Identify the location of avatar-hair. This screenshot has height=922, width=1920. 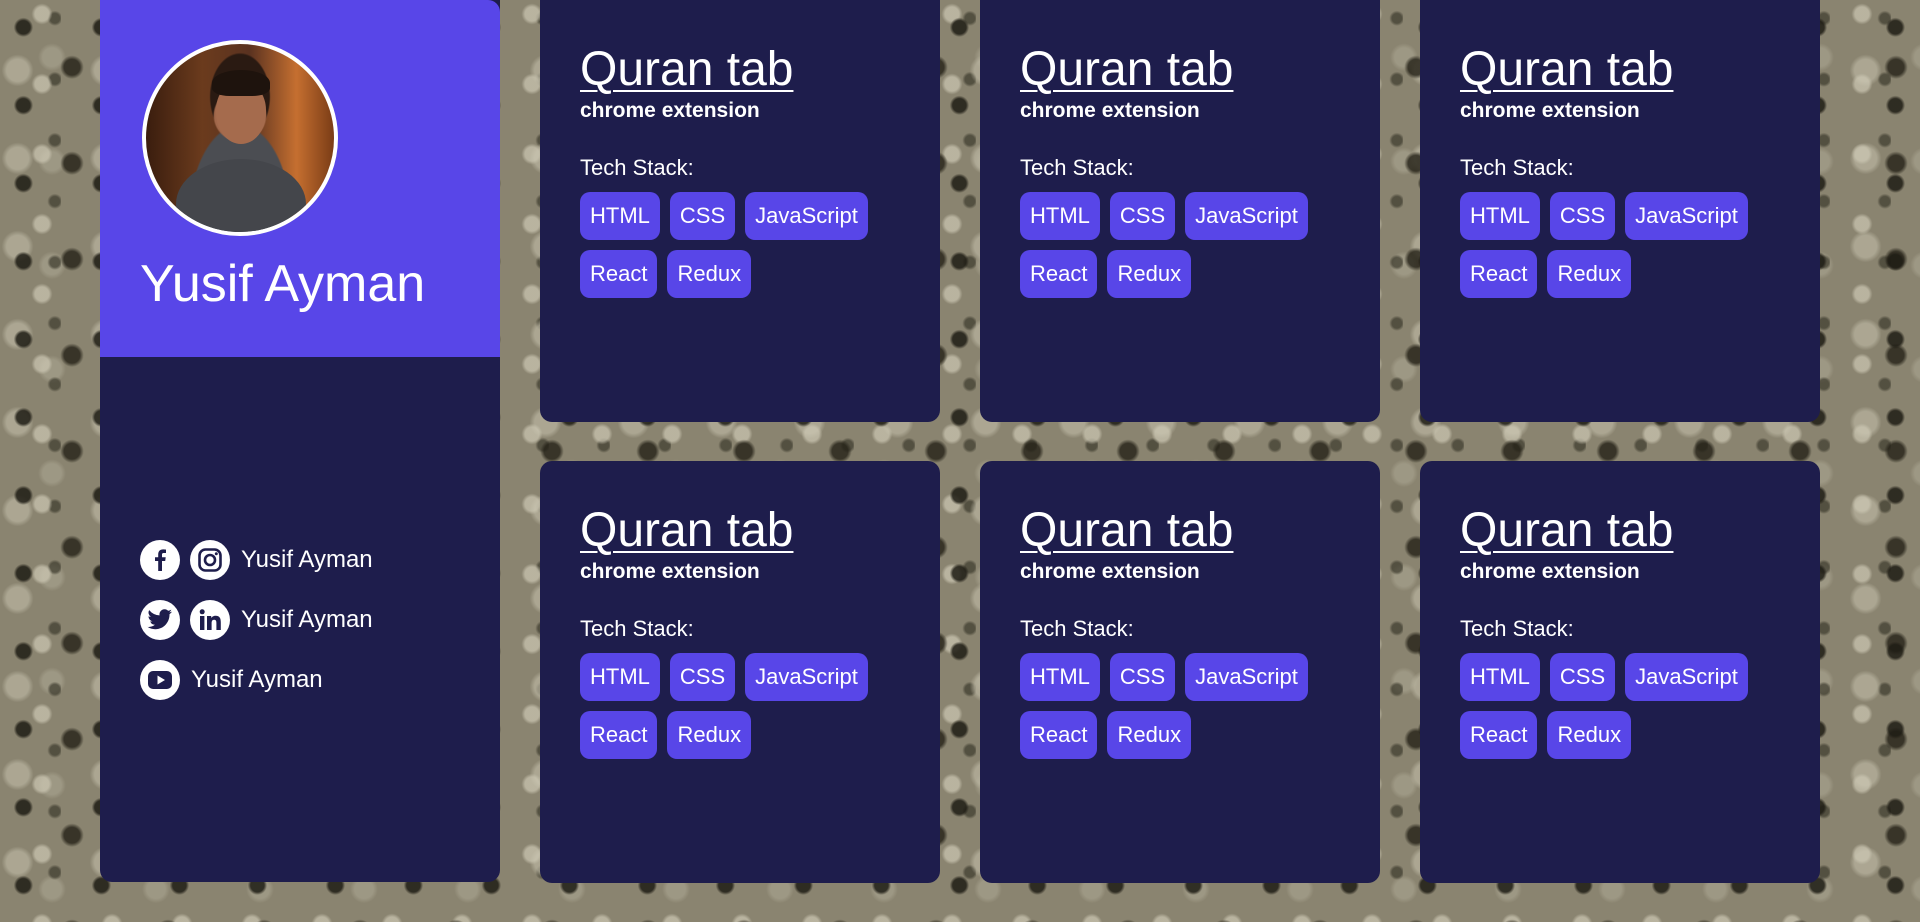
(241, 83).